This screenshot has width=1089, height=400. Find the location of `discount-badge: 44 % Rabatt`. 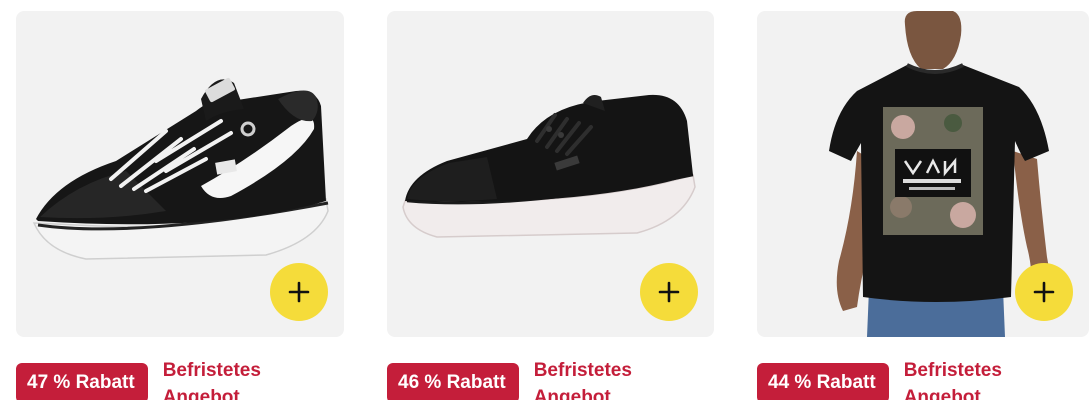

discount-badge: 44 % Rabatt is located at coordinates (823, 381).